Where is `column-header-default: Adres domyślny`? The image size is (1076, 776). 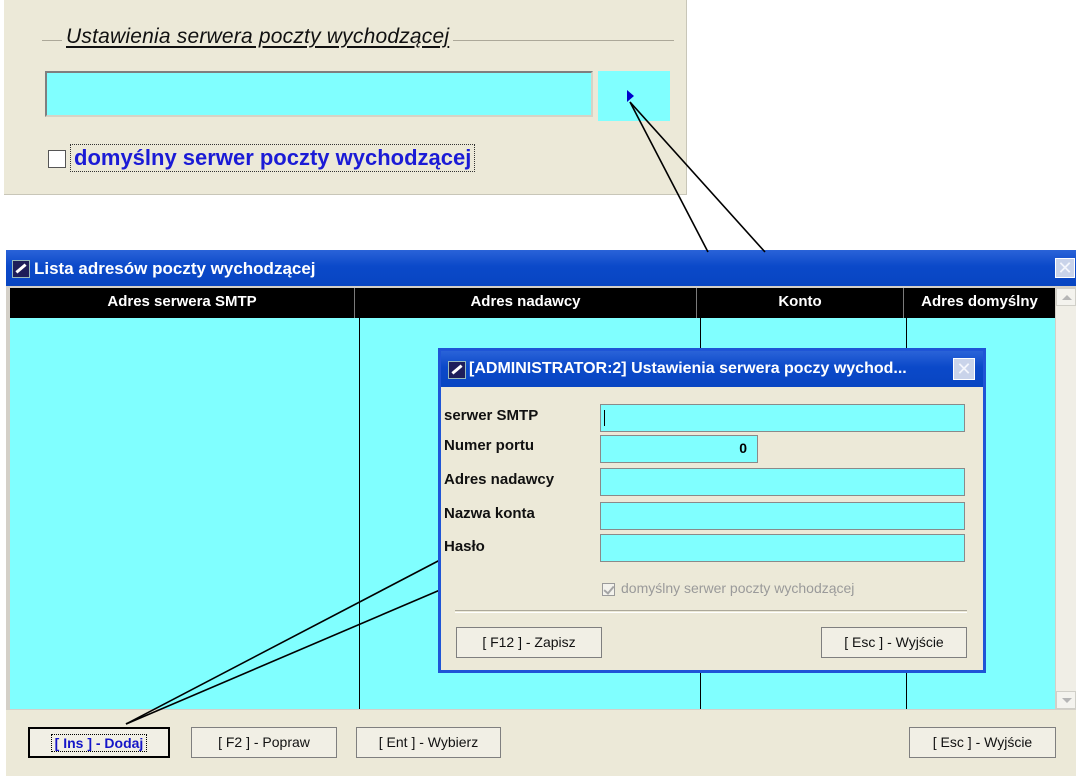 column-header-default: Adres domyślny is located at coordinates (979, 303).